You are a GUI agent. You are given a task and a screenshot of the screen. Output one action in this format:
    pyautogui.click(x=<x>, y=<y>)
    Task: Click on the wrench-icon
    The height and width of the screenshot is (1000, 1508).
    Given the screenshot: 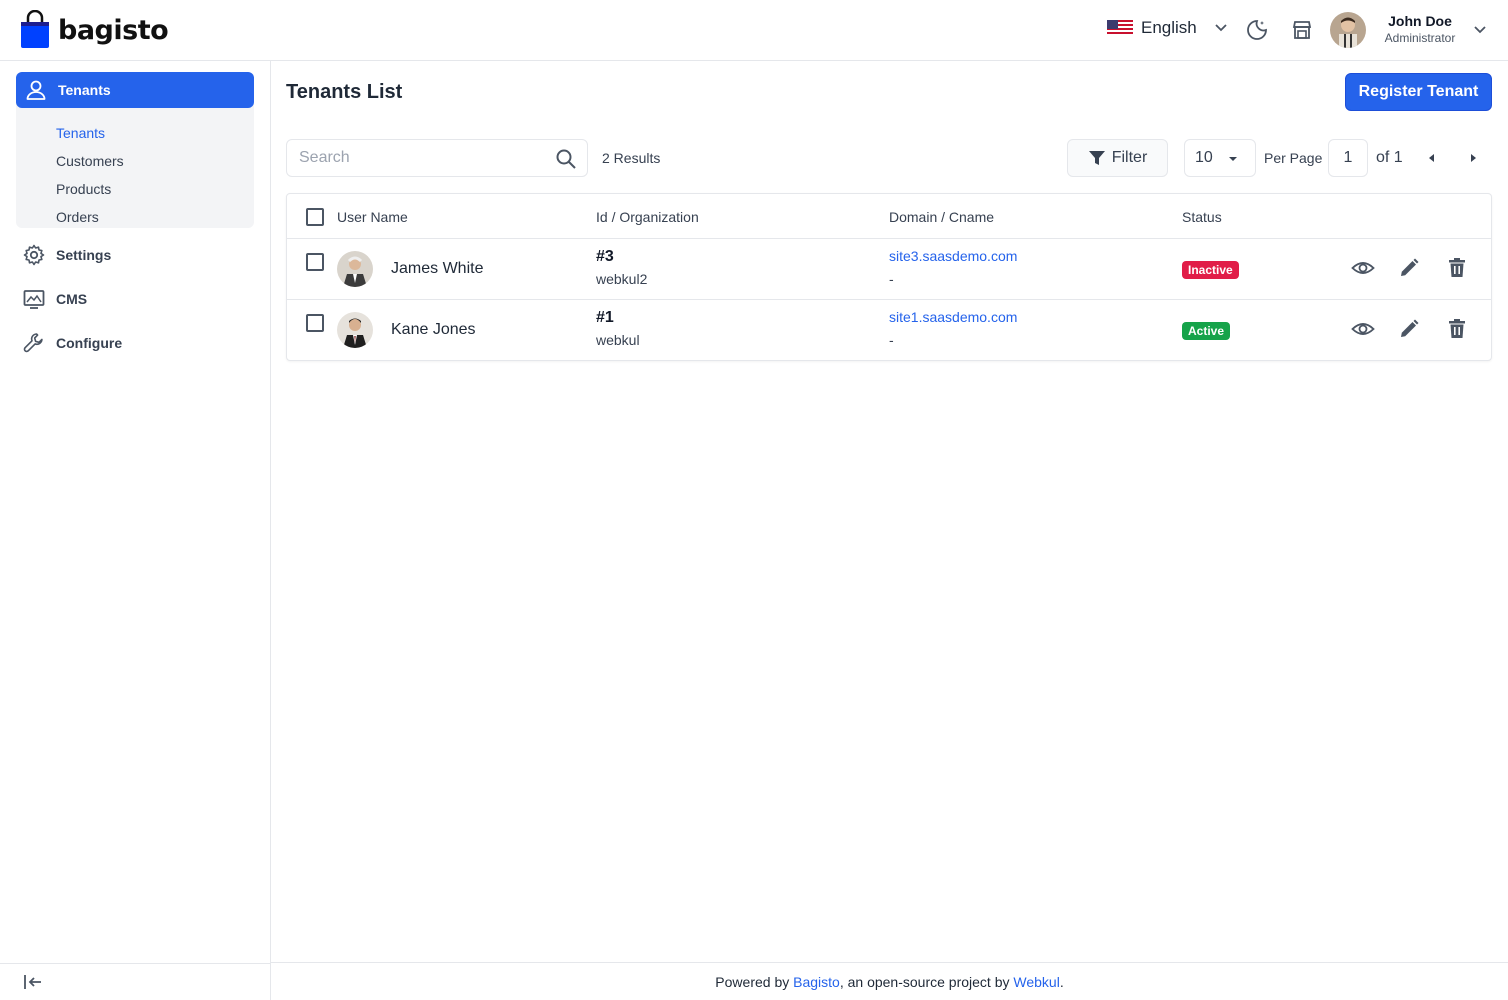 What is the action you would take?
    pyautogui.click(x=33, y=343)
    